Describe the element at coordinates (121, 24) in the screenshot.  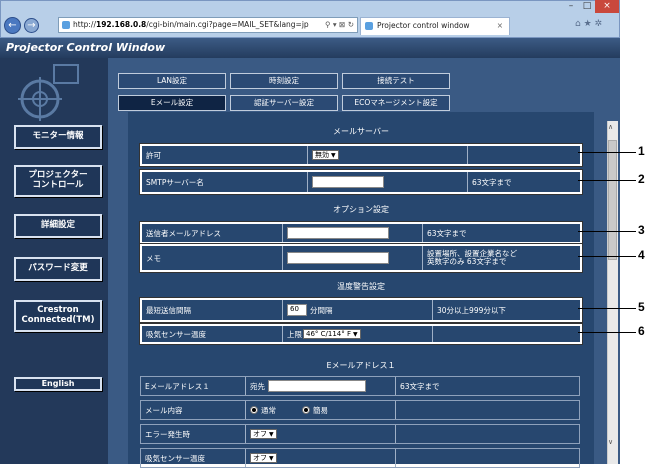
I see `url-host: 192.168.0.8` at that location.